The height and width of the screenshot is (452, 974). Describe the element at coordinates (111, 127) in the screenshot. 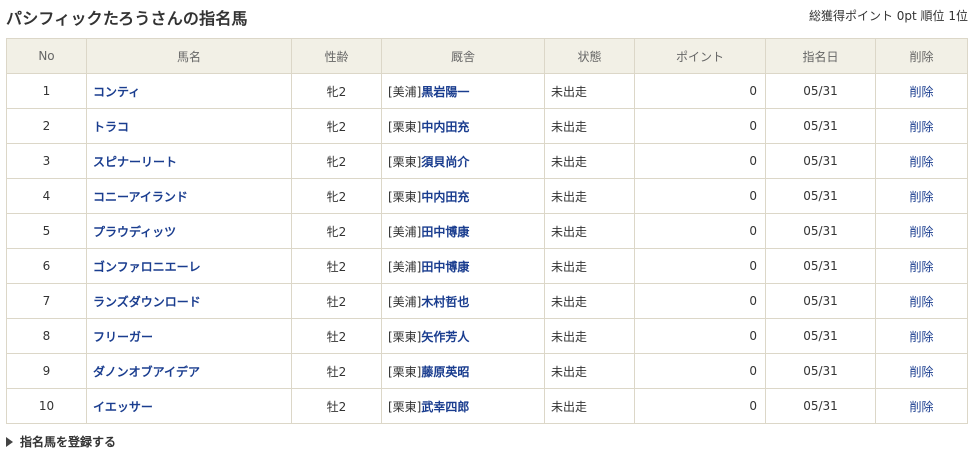

I see `horse-name-link: トラコ` at that location.